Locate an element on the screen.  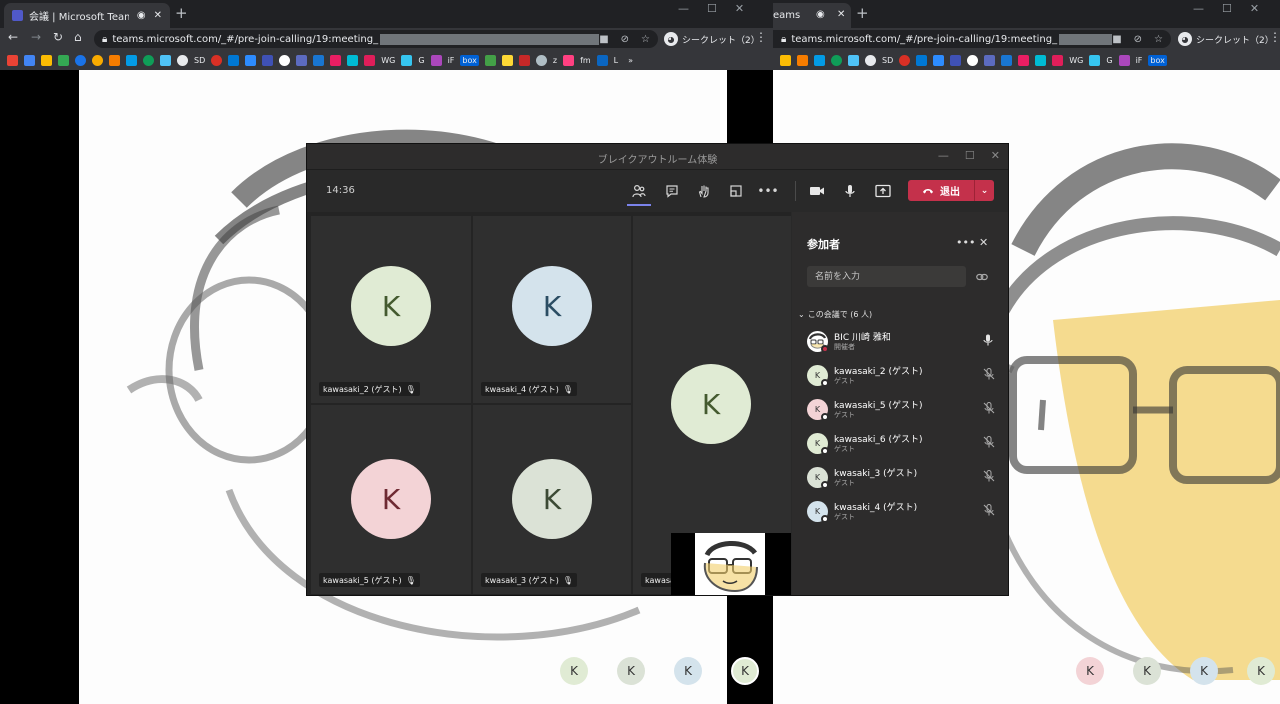
reload-icon: ↻ is located at coordinates (58, 37).